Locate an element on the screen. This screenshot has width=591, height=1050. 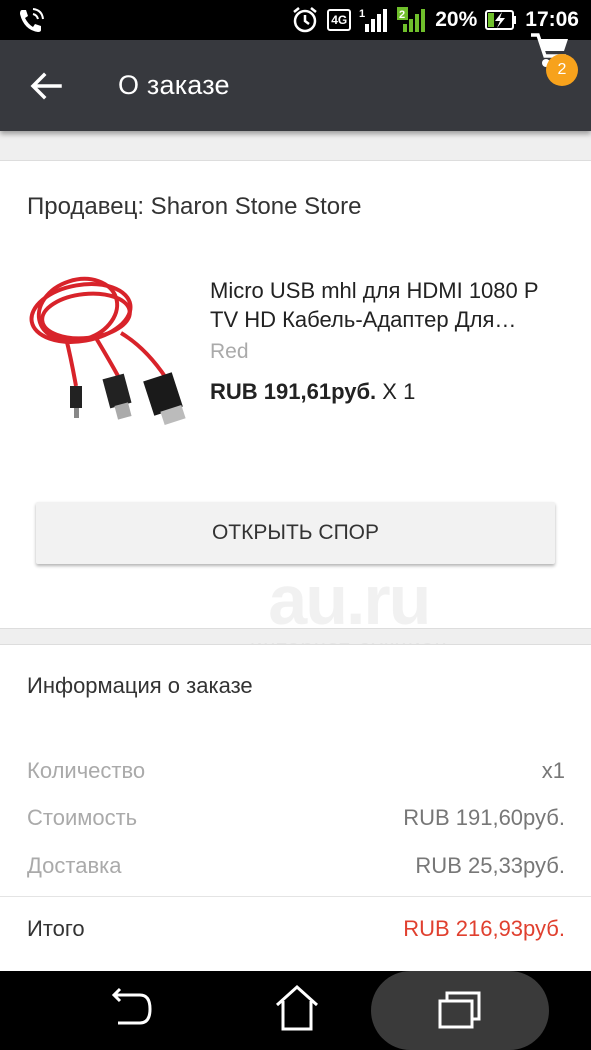
product-quantity: X 1 is located at coordinates (399, 391).